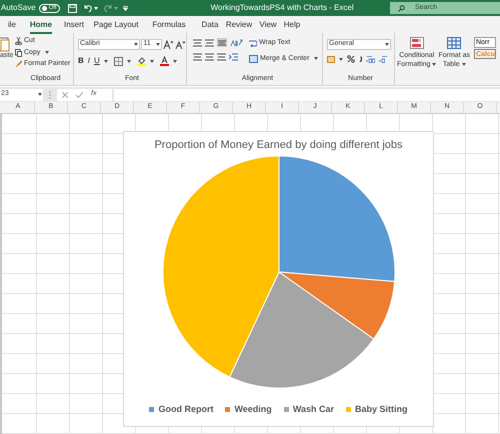  I want to click on borders-icon, so click(118, 61).